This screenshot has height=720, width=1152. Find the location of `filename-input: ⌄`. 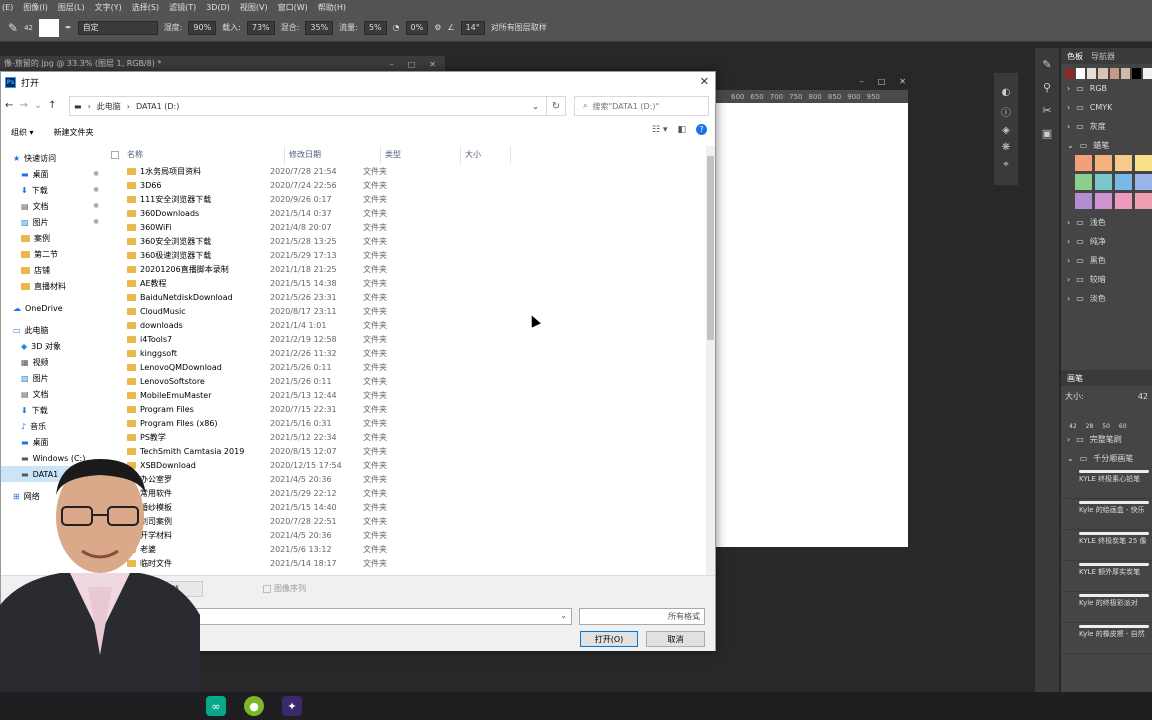

filename-input: ⌄ is located at coordinates (371, 616).